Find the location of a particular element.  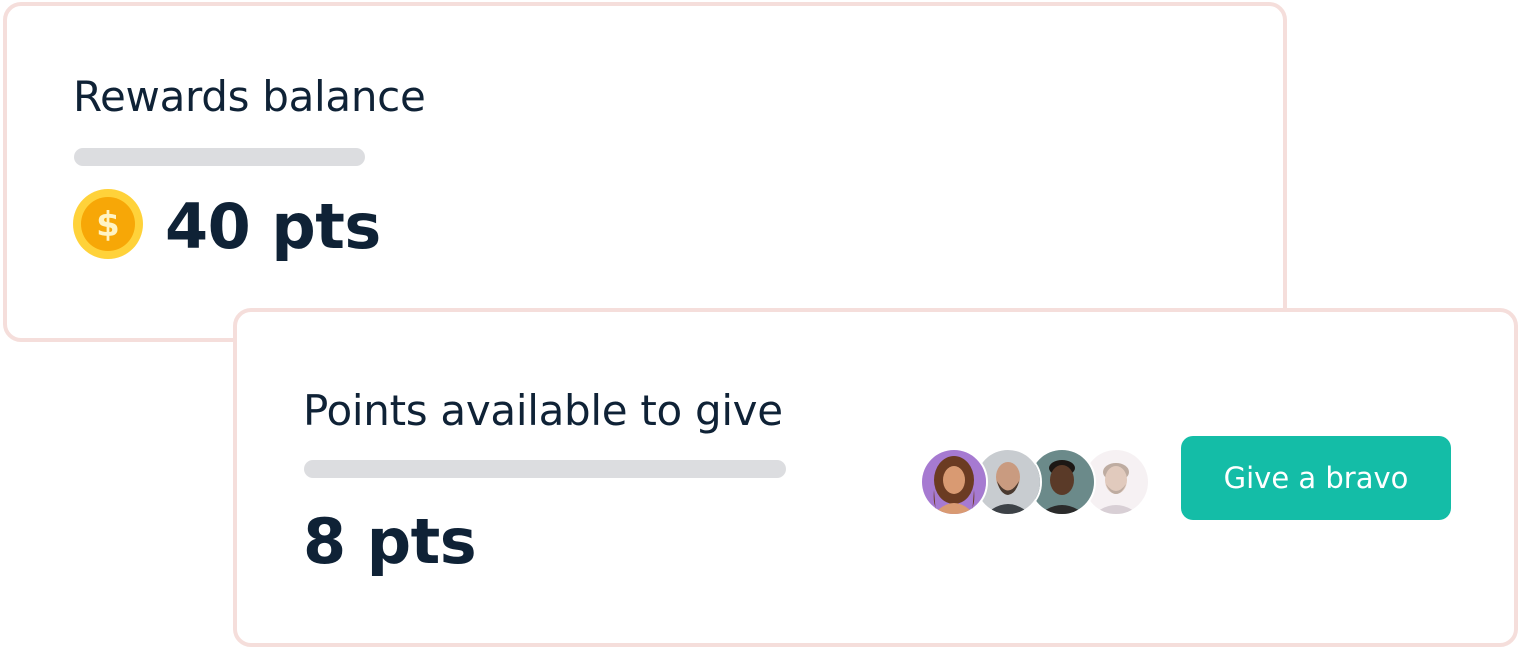

give-points-value: 8 pts is located at coordinates (390, 541).